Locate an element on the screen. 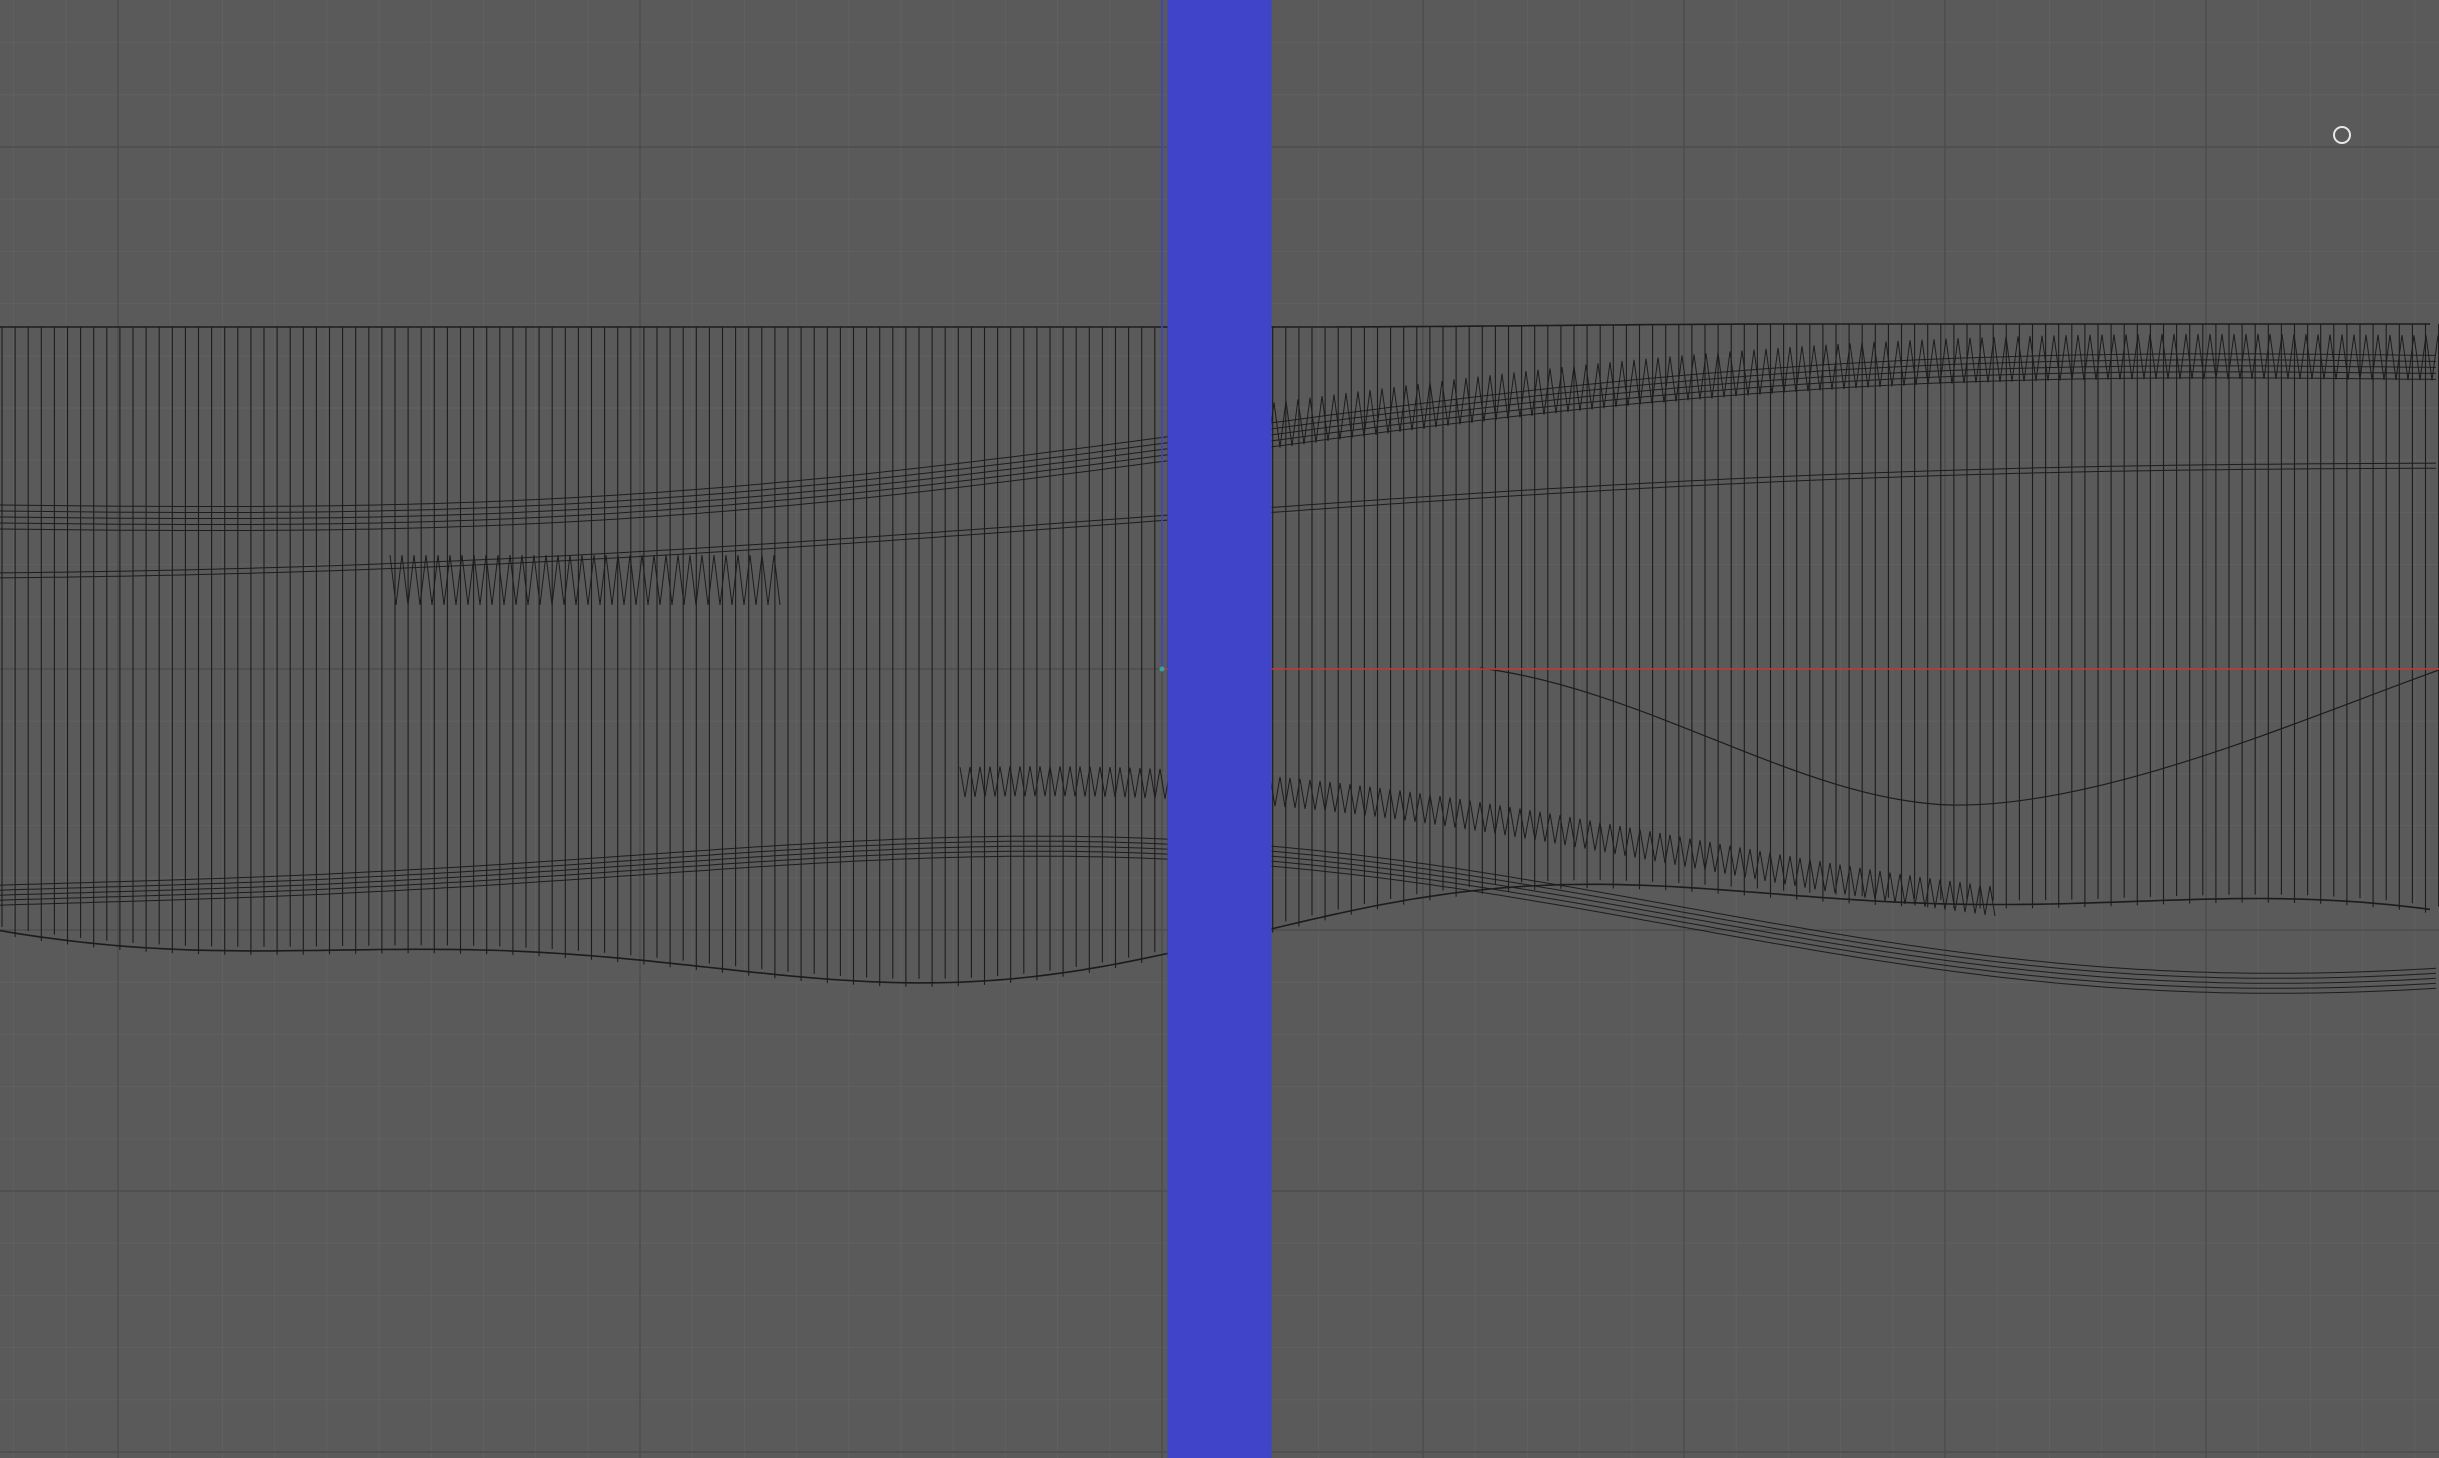 The height and width of the screenshot is (1458, 2439). mesh-lower-band is located at coordinates (1218, 914).